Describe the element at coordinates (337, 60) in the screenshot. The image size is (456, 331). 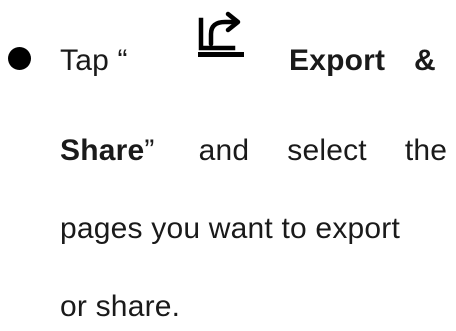
I see `export-label: Export` at that location.